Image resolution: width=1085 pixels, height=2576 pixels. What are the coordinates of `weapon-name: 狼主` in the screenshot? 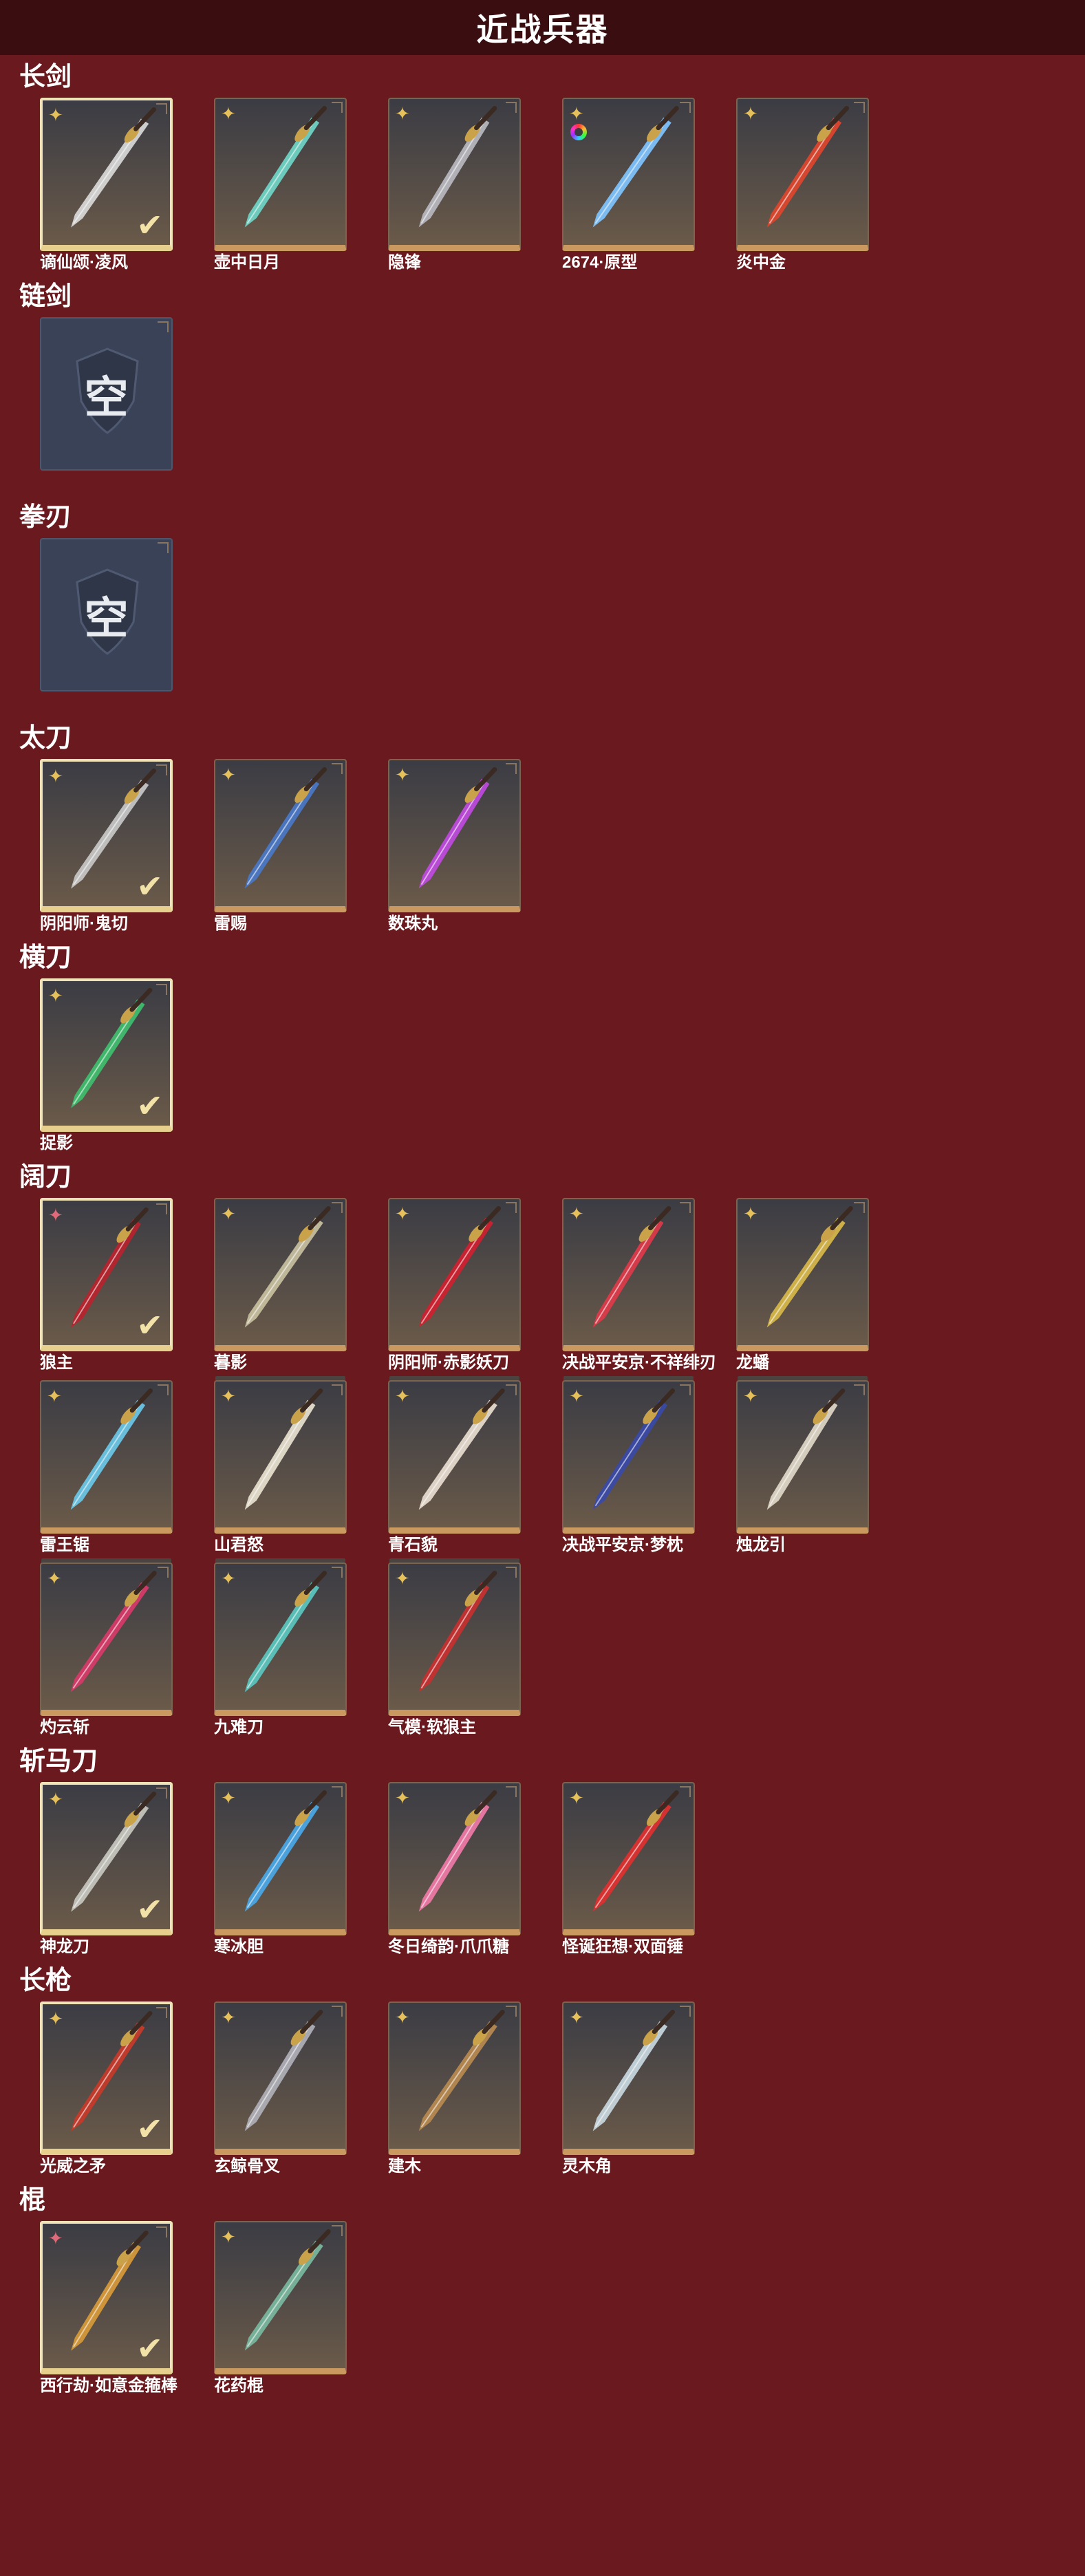 It's located at (56, 1363).